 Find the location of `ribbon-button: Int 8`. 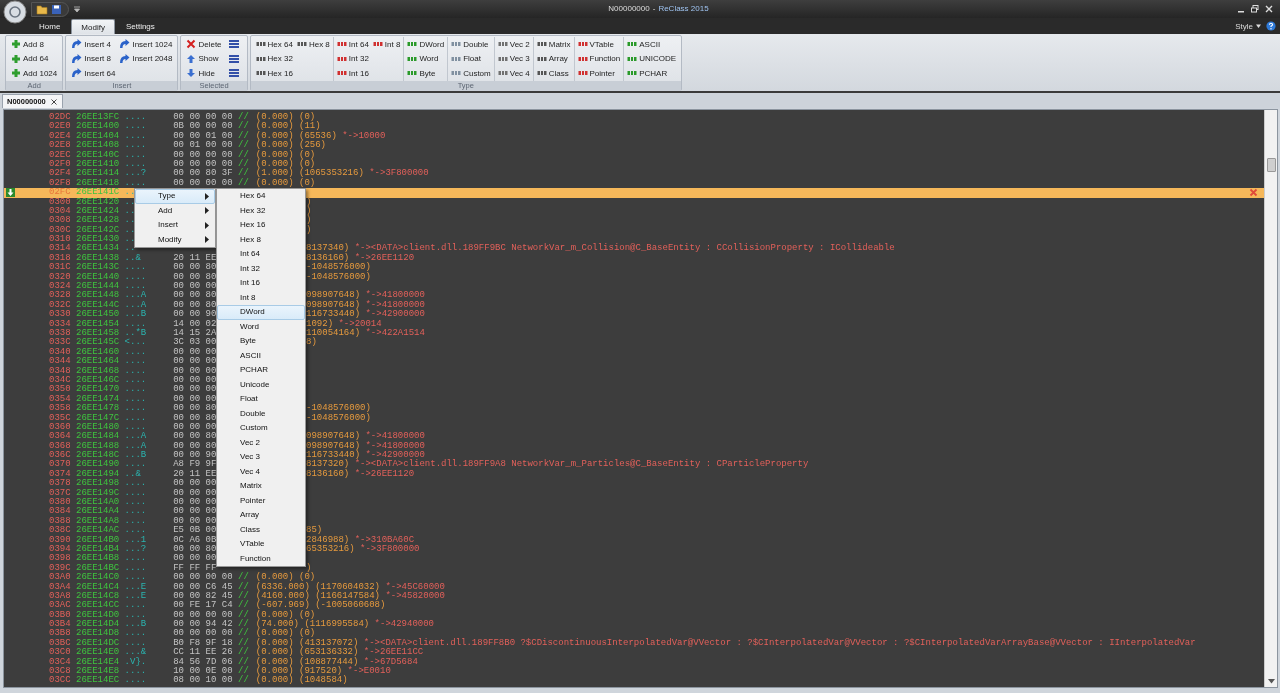

ribbon-button: Int 8 is located at coordinates (386, 44).